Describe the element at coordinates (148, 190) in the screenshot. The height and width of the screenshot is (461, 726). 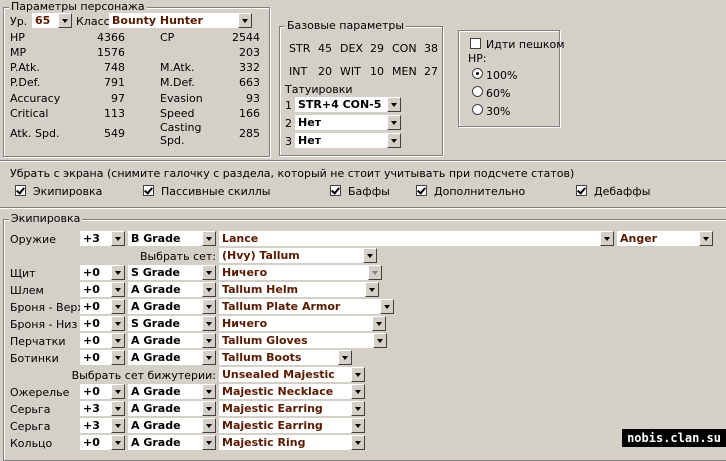
I see `filter-checkbox-passive` at that location.